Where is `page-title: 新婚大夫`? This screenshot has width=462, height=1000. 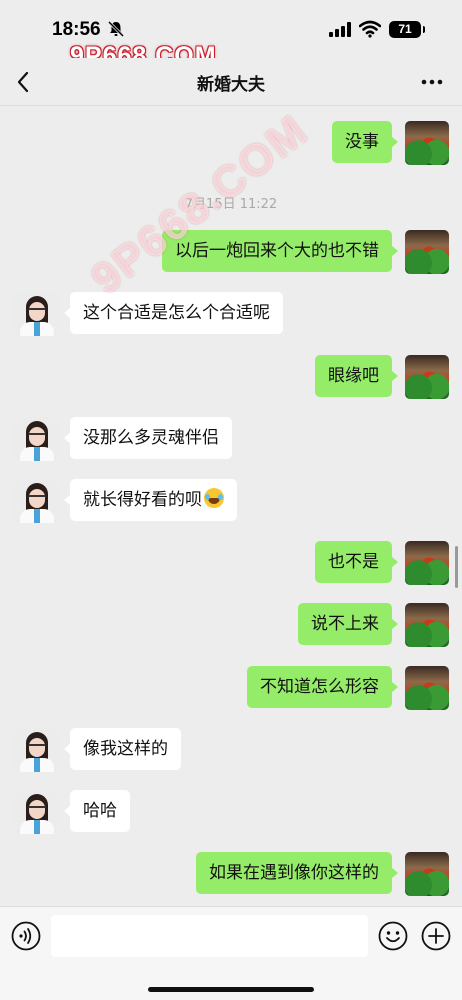
page-title: 新婚大夫 is located at coordinates (231, 85).